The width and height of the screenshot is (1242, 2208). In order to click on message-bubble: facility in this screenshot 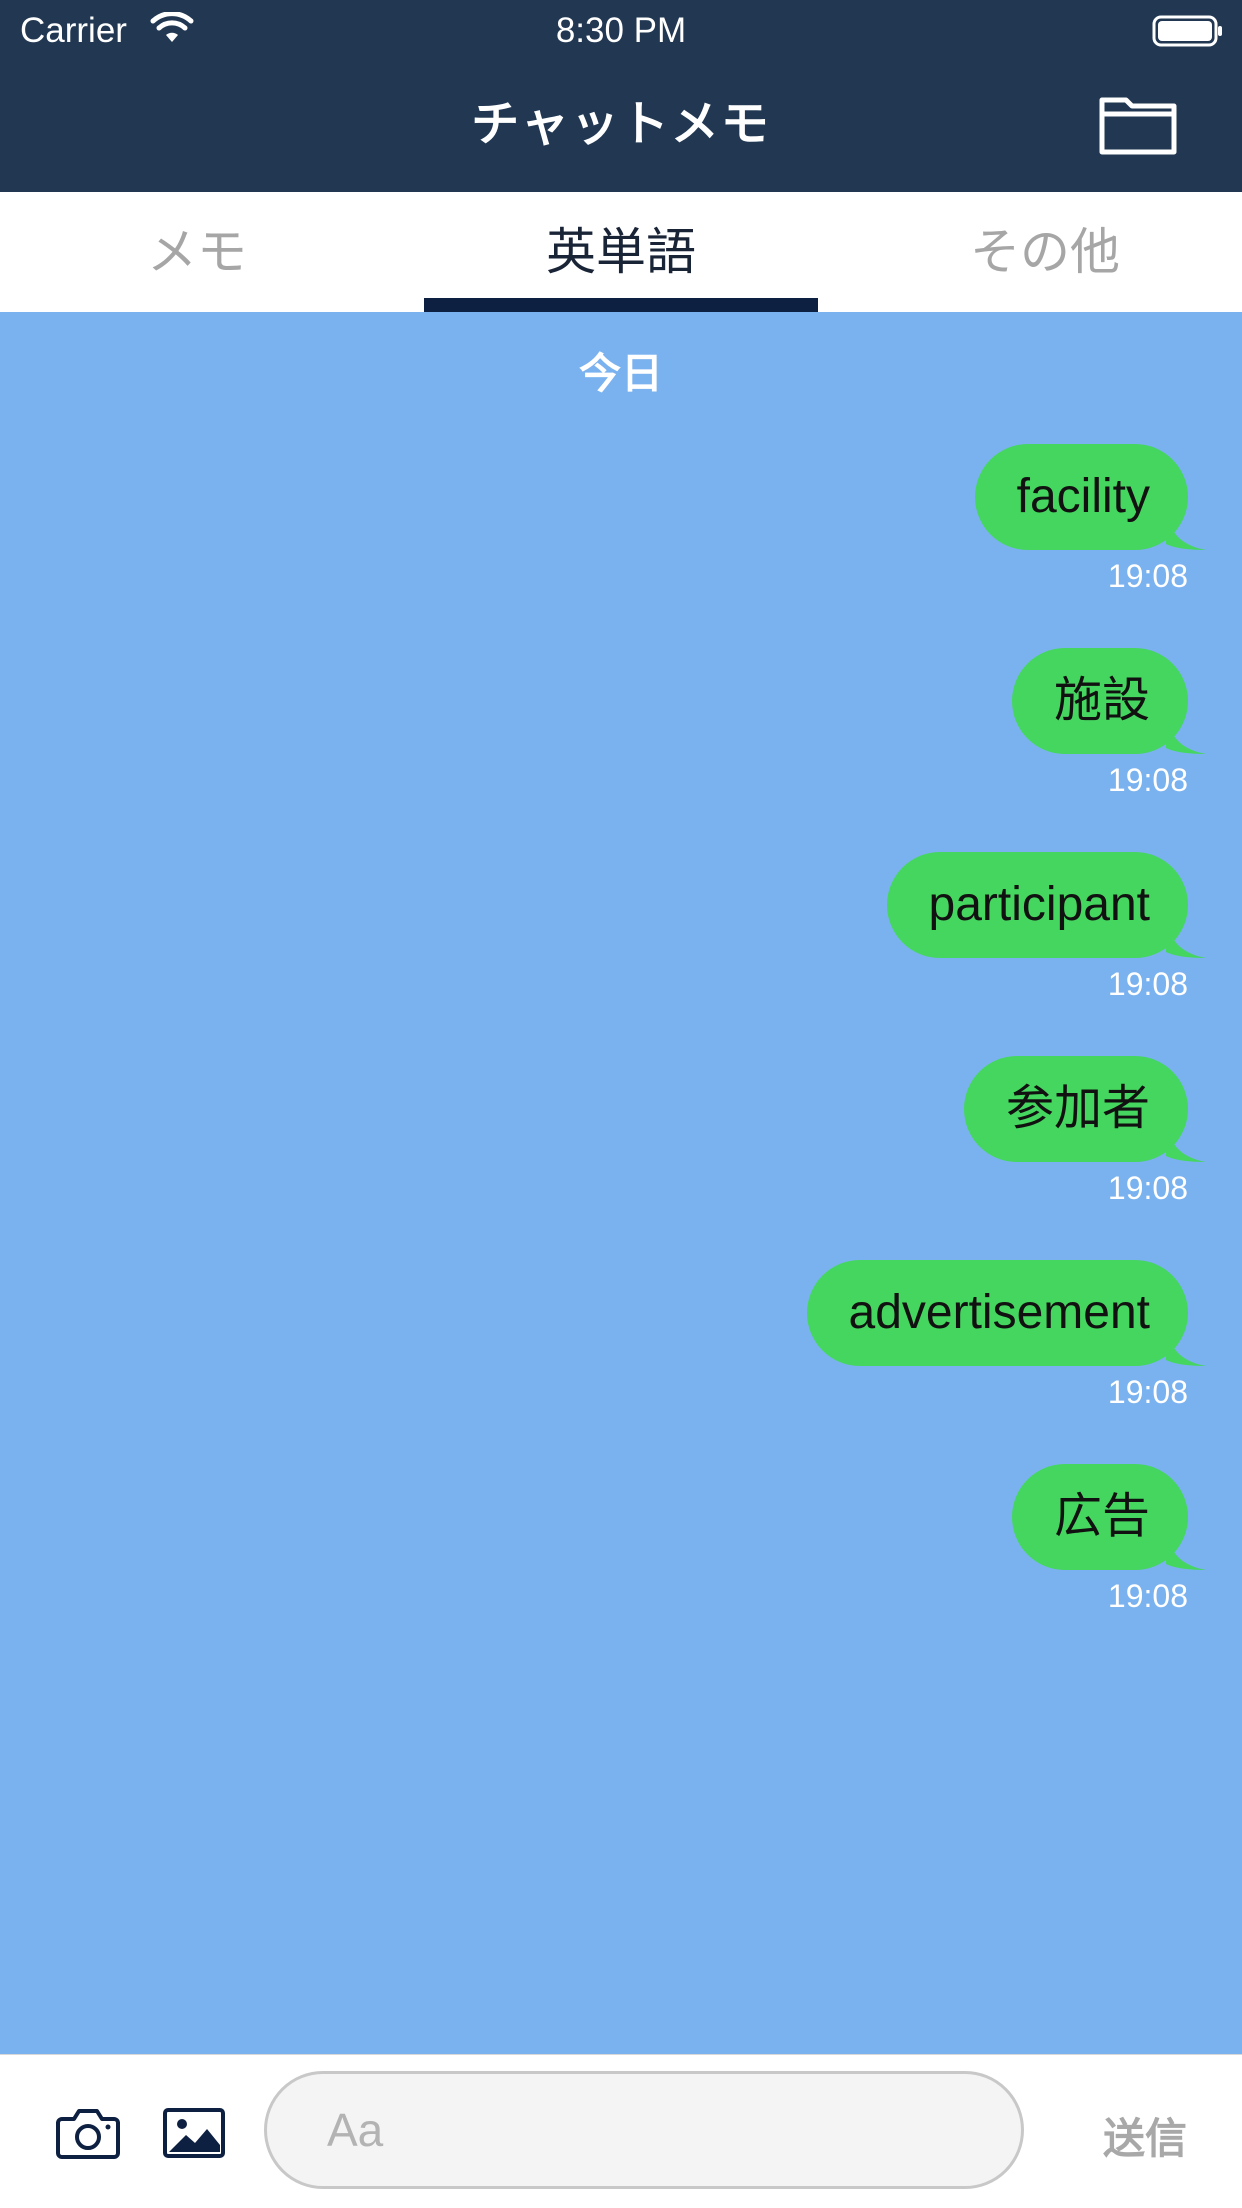, I will do `click(1090, 497)`.